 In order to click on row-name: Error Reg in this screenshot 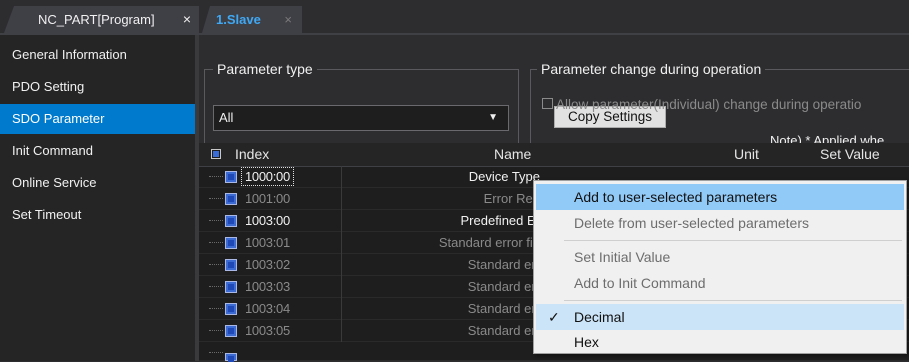, I will do `click(511, 198)`.